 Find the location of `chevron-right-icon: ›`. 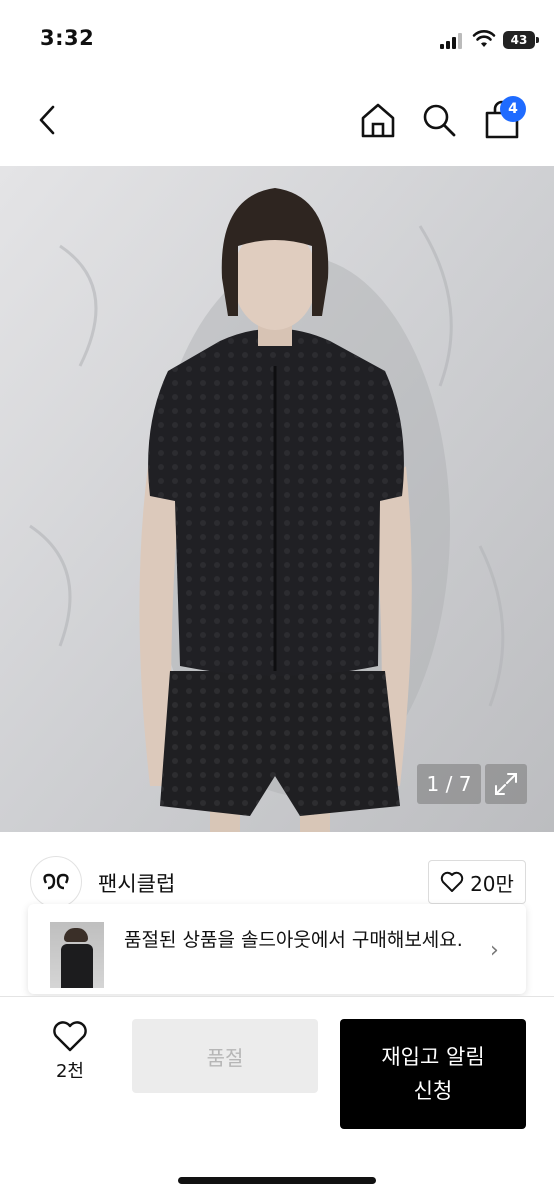

chevron-right-icon: › is located at coordinates (494, 950).